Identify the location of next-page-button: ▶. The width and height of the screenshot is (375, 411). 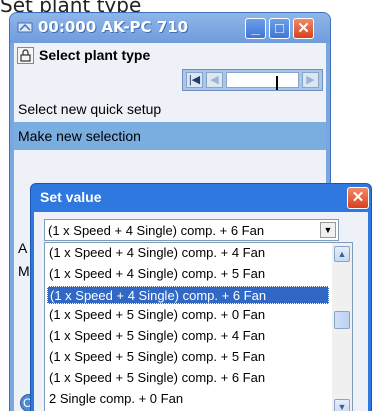
(310, 80).